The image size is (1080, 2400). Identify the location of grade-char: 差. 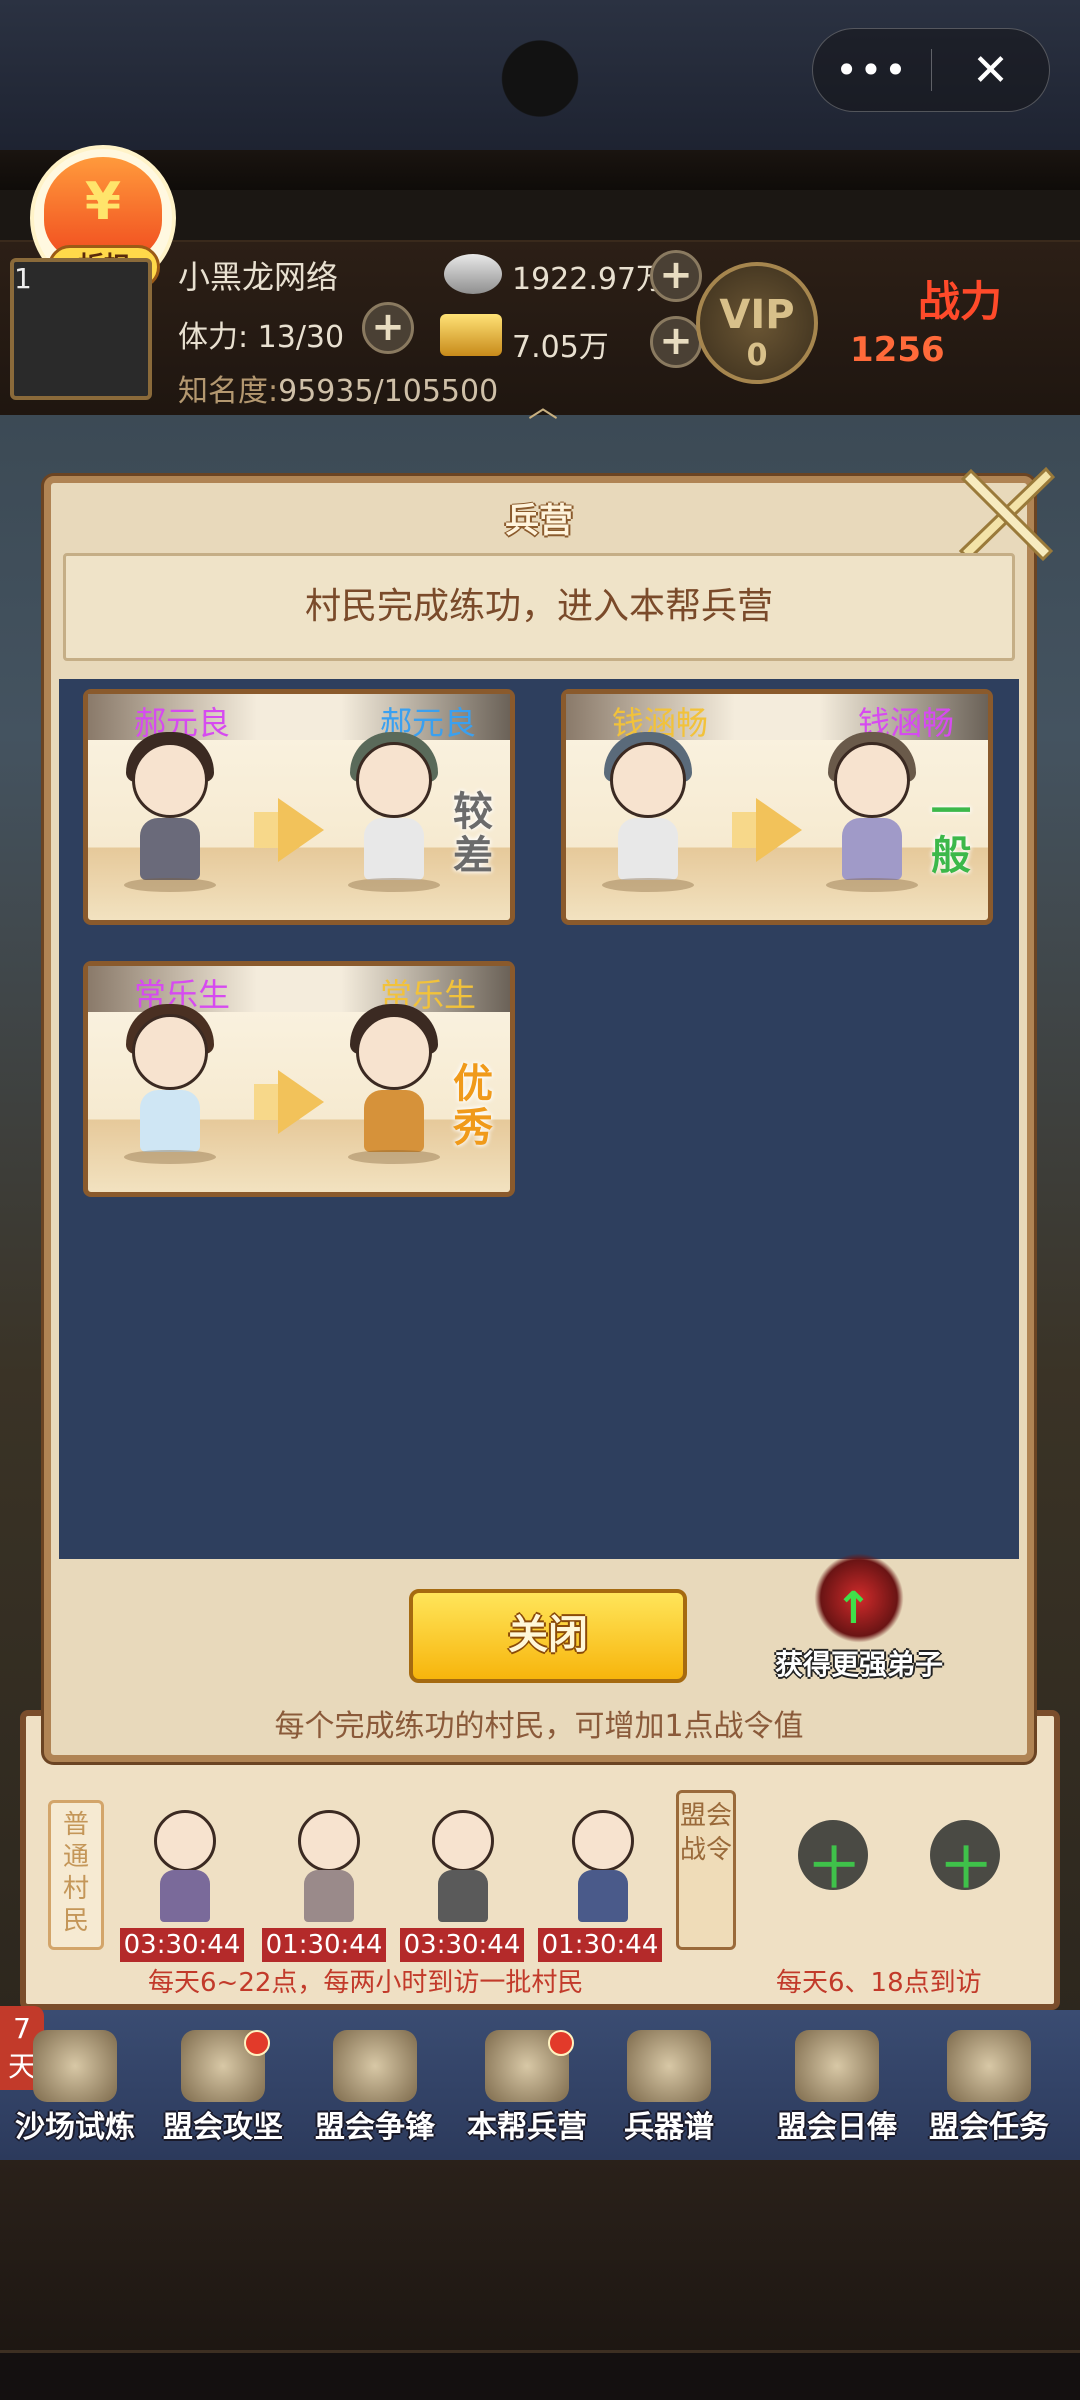
(473, 856).